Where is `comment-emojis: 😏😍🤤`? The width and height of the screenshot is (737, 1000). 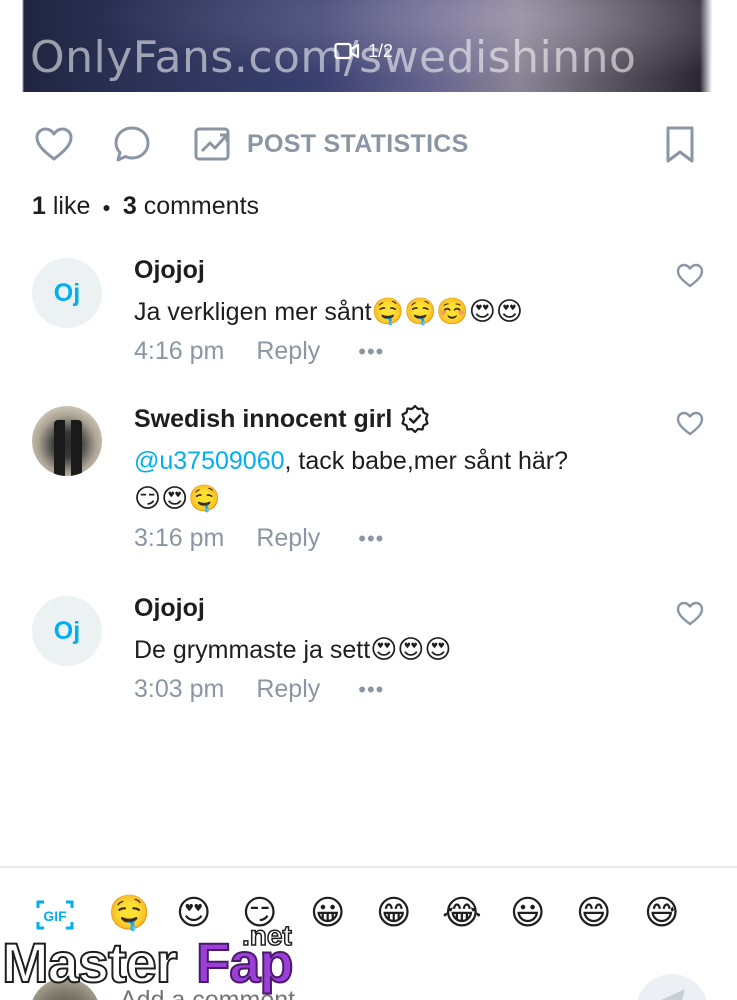
comment-emojis: 😏😍🤤 is located at coordinates (177, 499).